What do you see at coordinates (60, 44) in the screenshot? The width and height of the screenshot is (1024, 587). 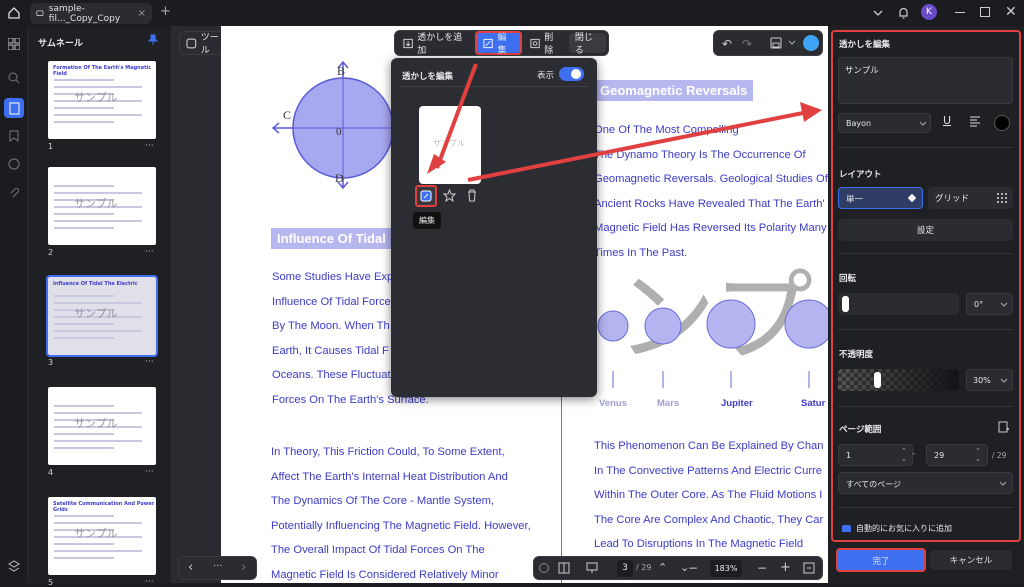 I see `thumbnail-panel-title: サムネール` at bounding box center [60, 44].